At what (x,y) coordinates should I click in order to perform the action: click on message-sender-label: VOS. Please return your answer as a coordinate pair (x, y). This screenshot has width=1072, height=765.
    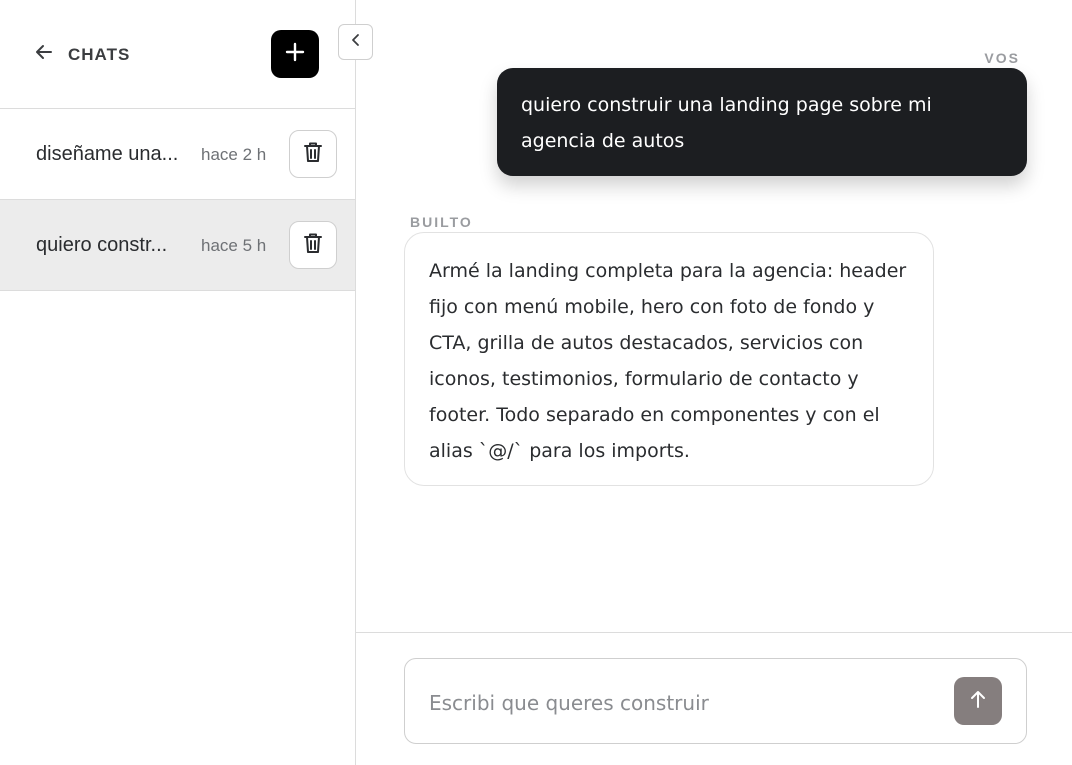
    Looking at the image, I should click on (1002, 58).